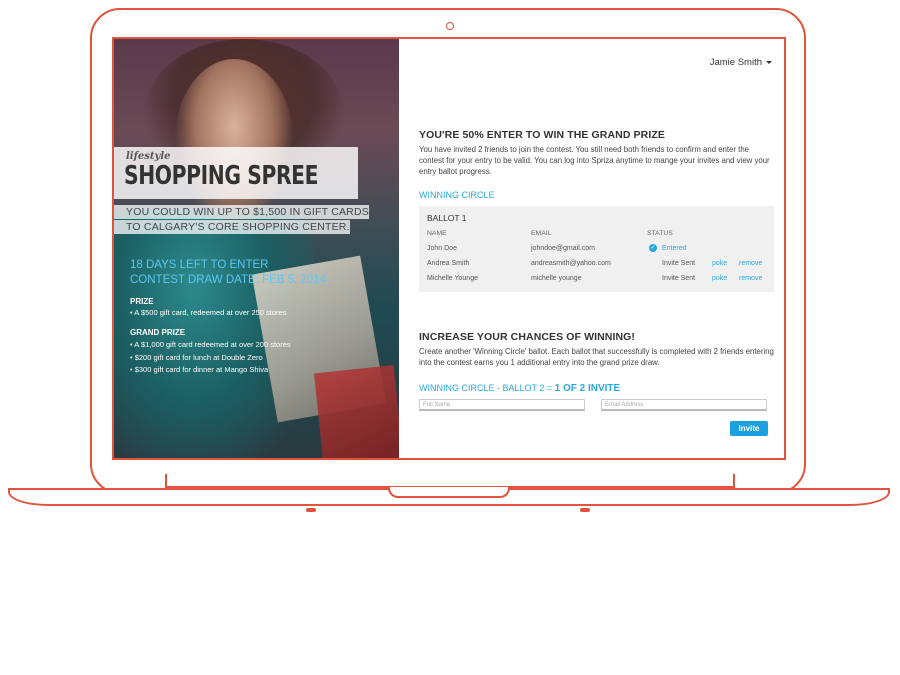 The height and width of the screenshot is (675, 900). I want to click on promo-title: SHOPPING SPREE, so click(221, 176).